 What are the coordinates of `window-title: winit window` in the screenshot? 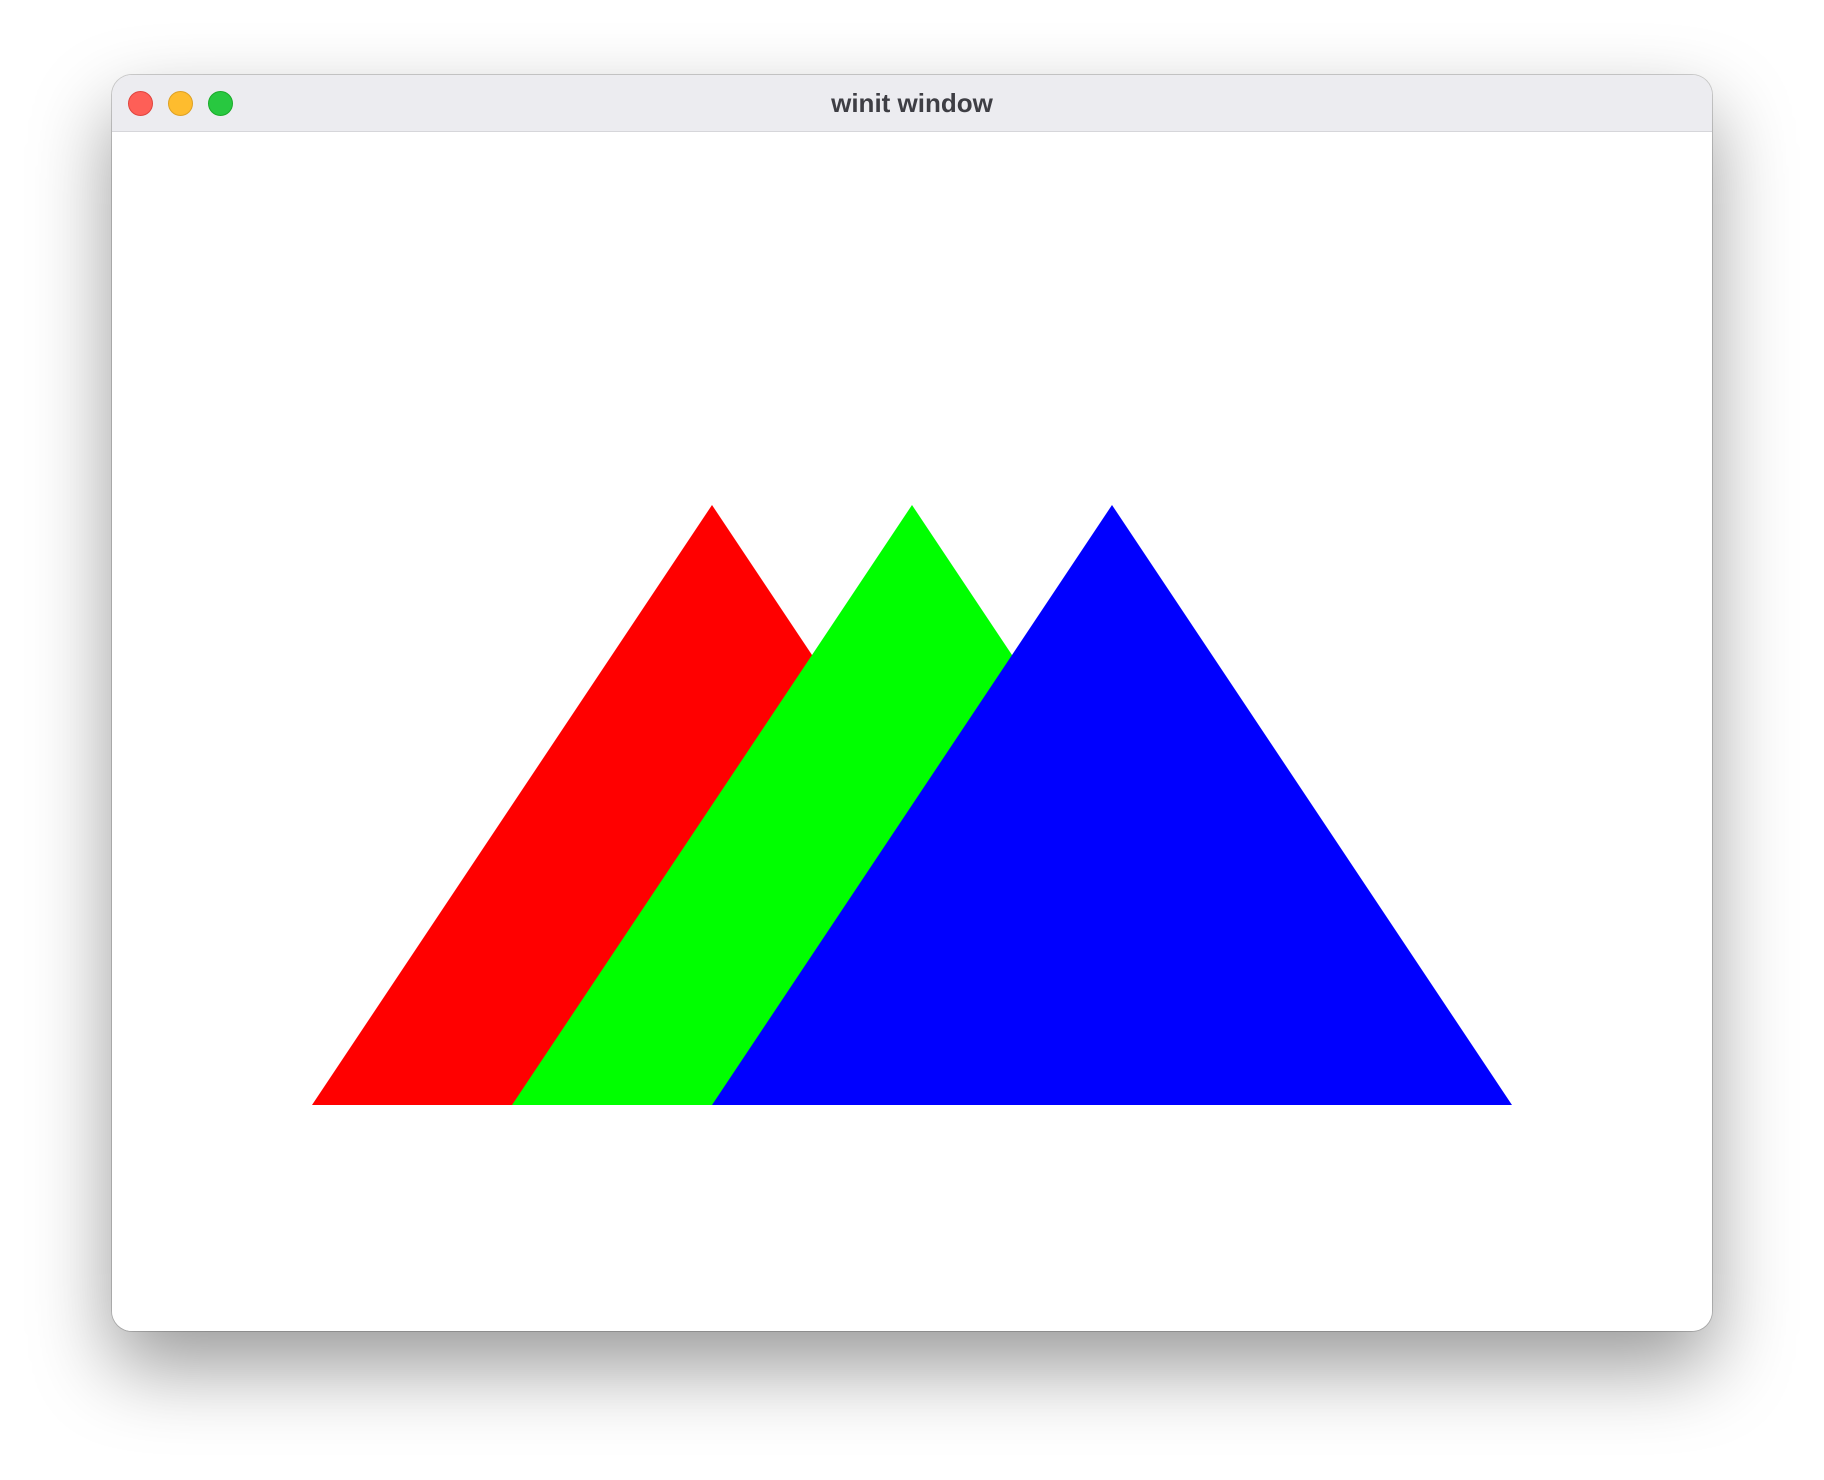 It's located at (912, 103).